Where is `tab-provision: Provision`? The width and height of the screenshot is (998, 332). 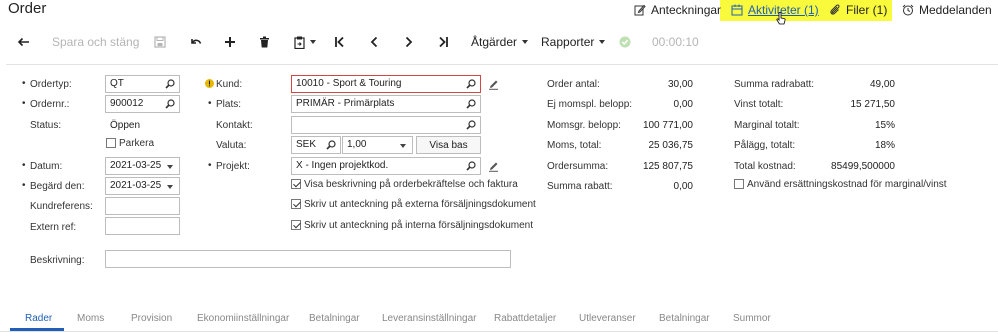 tab-provision: Provision is located at coordinates (151, 318).